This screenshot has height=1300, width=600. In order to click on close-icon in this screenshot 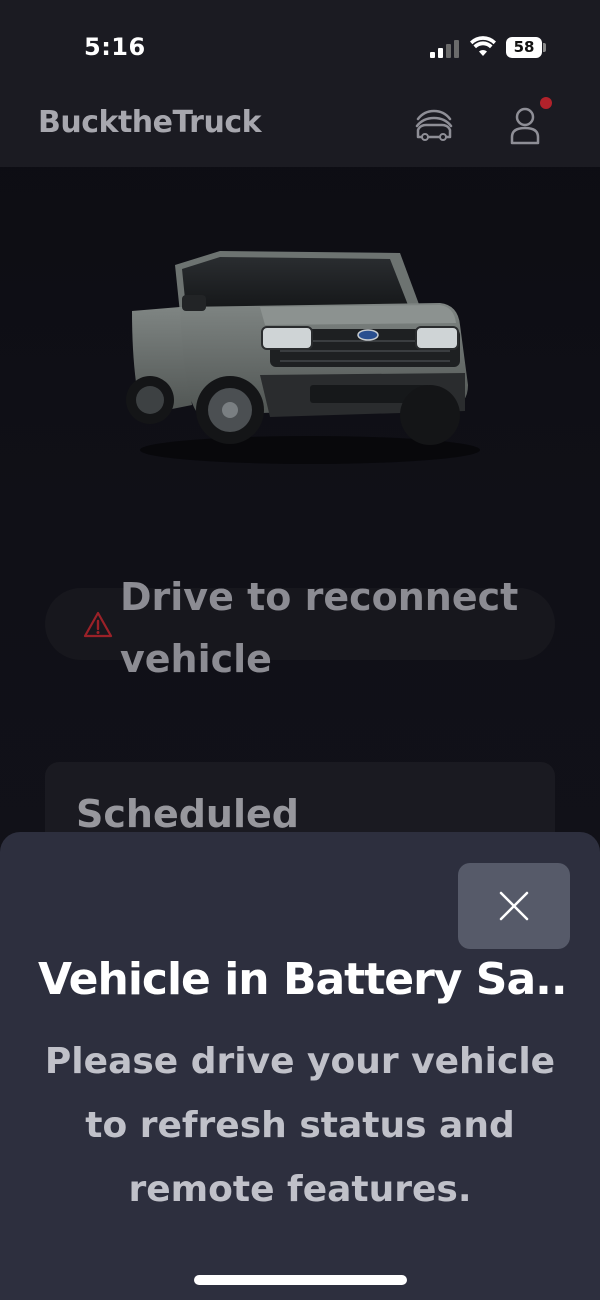, I will do `click(514, 906)`.